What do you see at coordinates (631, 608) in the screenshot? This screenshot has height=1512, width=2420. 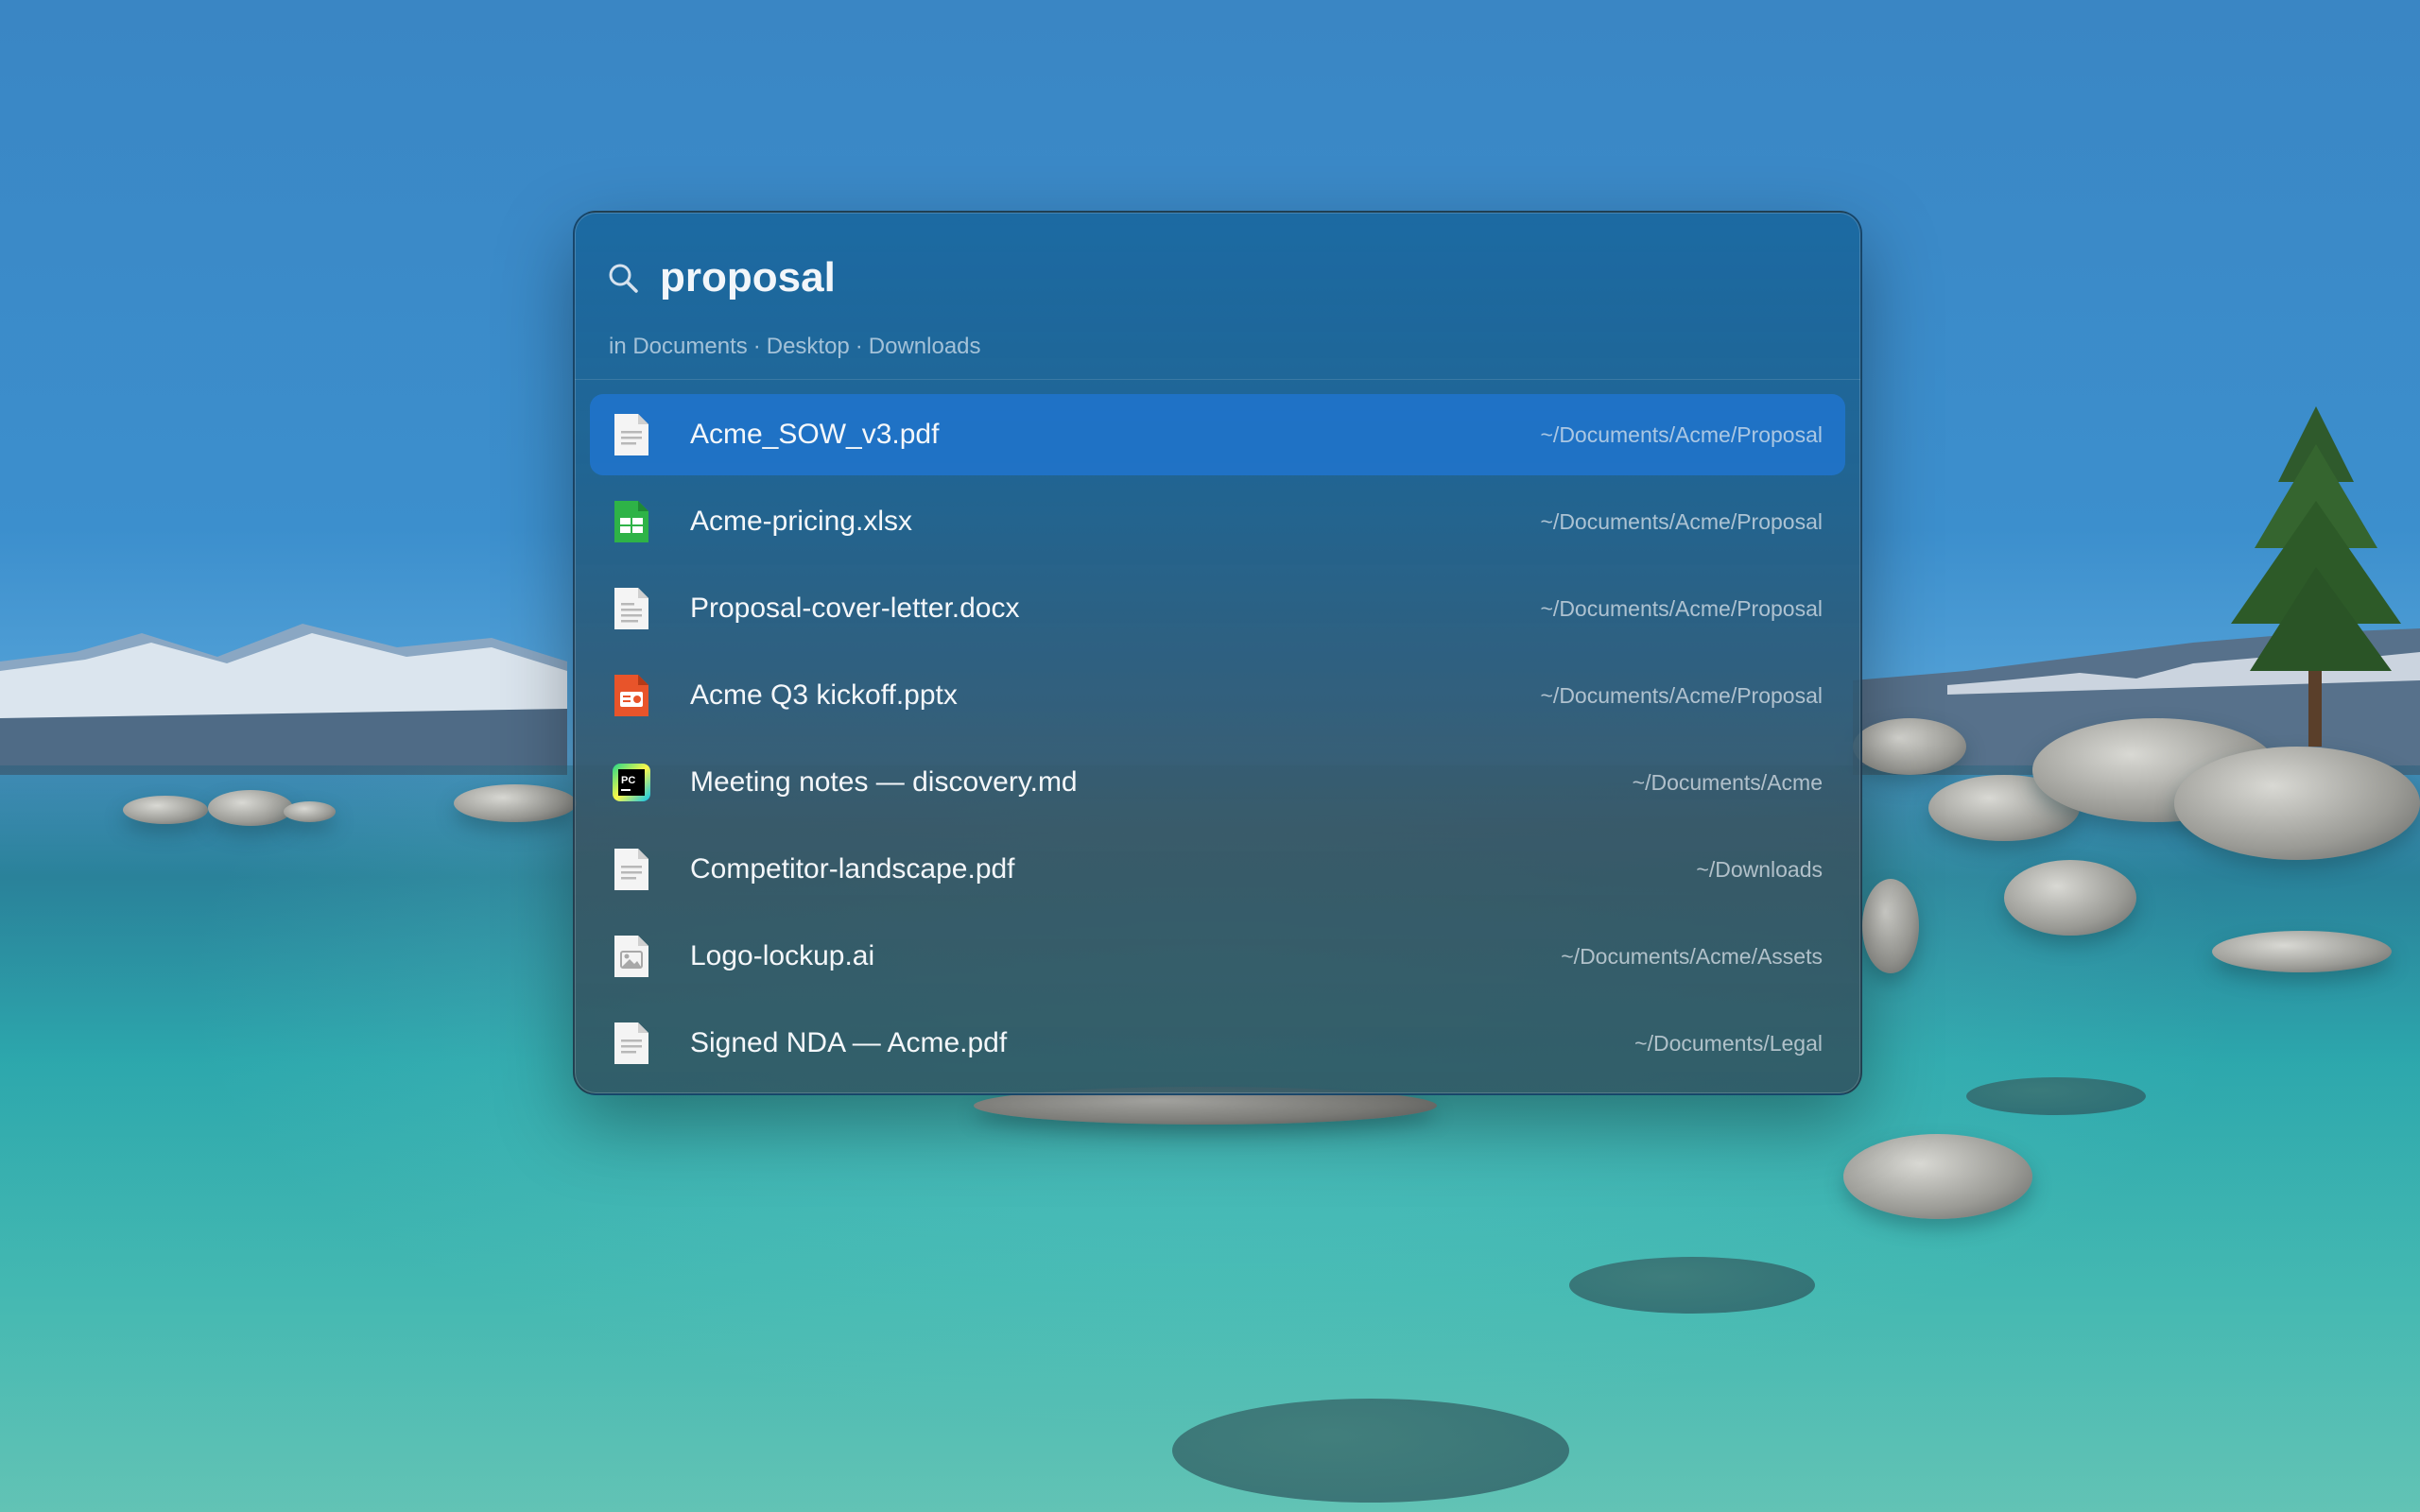 I see `document-file-icon` at bounding box center [631, 608].